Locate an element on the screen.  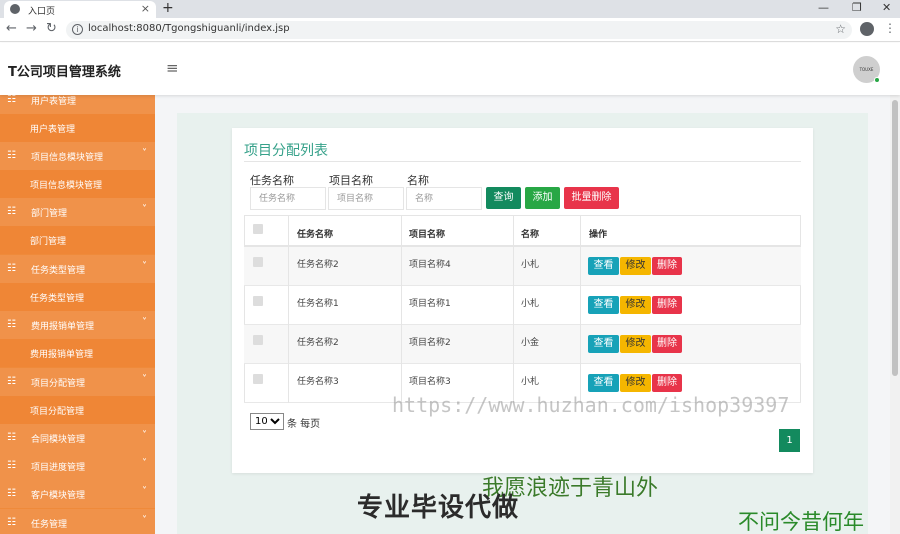
sidebar-group: ☷ ˅ 客户模块管理 is located at coordinates (77, 494).